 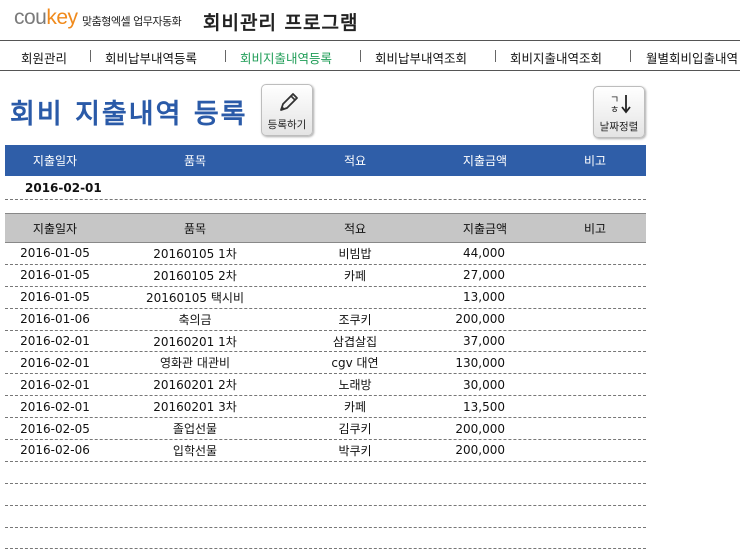 What do you see at coordinates (129, 114) in the screenshot?
I see `page-title: 회비 지출내역 등록` at bounding box center [129, 114].